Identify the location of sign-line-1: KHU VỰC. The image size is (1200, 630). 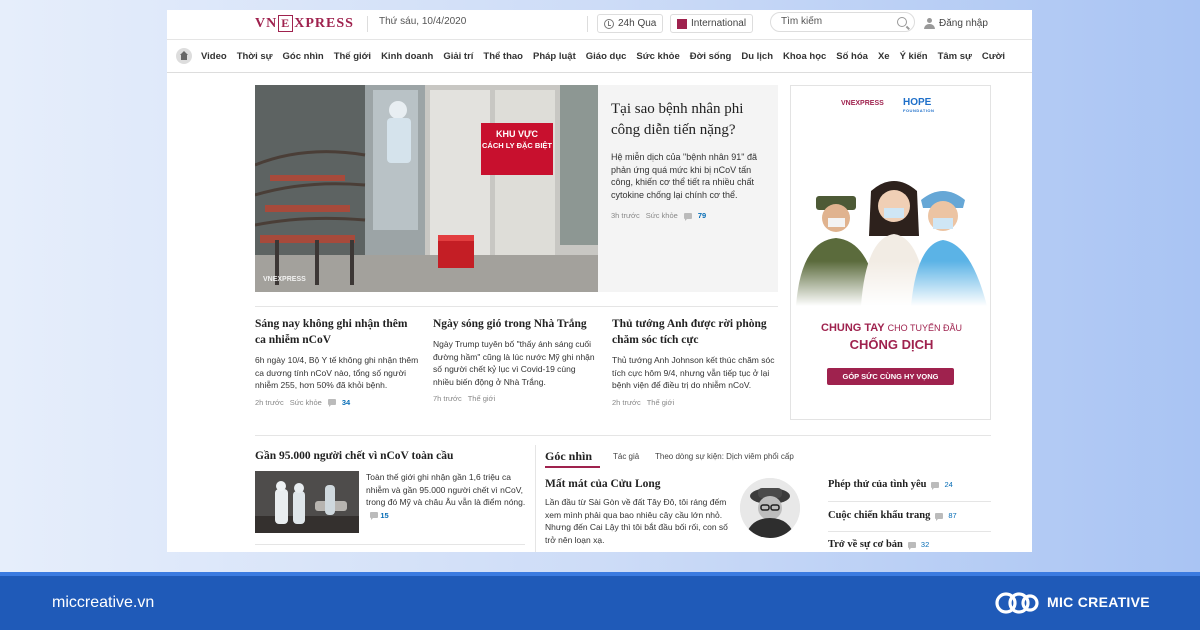
(517, 134).